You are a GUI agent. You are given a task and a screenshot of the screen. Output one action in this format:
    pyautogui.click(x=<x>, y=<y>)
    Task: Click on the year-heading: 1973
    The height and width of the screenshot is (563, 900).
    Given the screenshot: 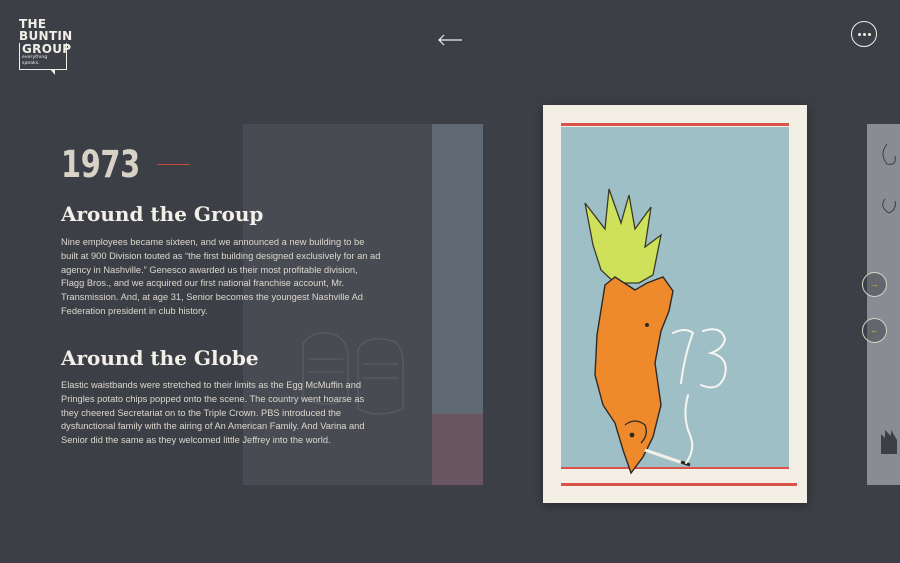 What is the action you would take?
    pyautogui.click(x=125, y=164)
    